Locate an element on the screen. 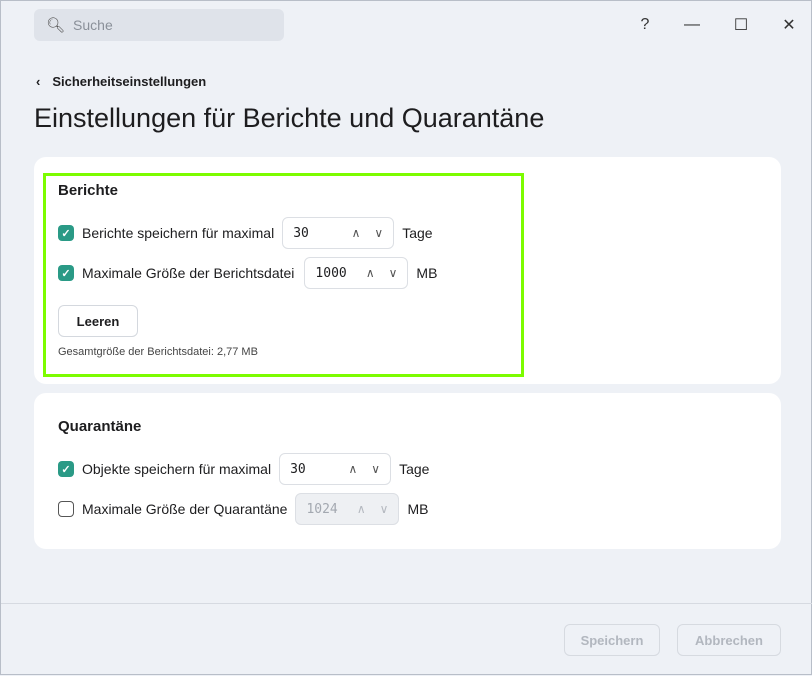  maximize-button: ☐ is located at coordinates (741, 25).